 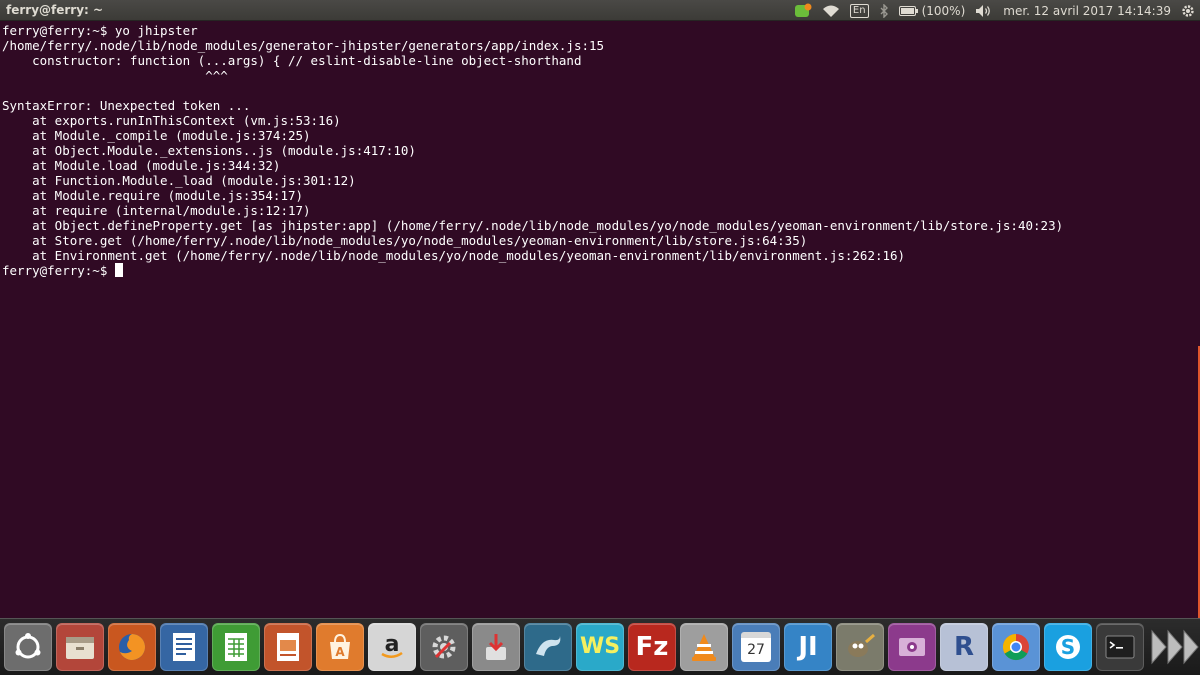 What do you see at coordinates (984, 10) in the screenshot?
I see `volume-icon` at bounding box center [984, 10].